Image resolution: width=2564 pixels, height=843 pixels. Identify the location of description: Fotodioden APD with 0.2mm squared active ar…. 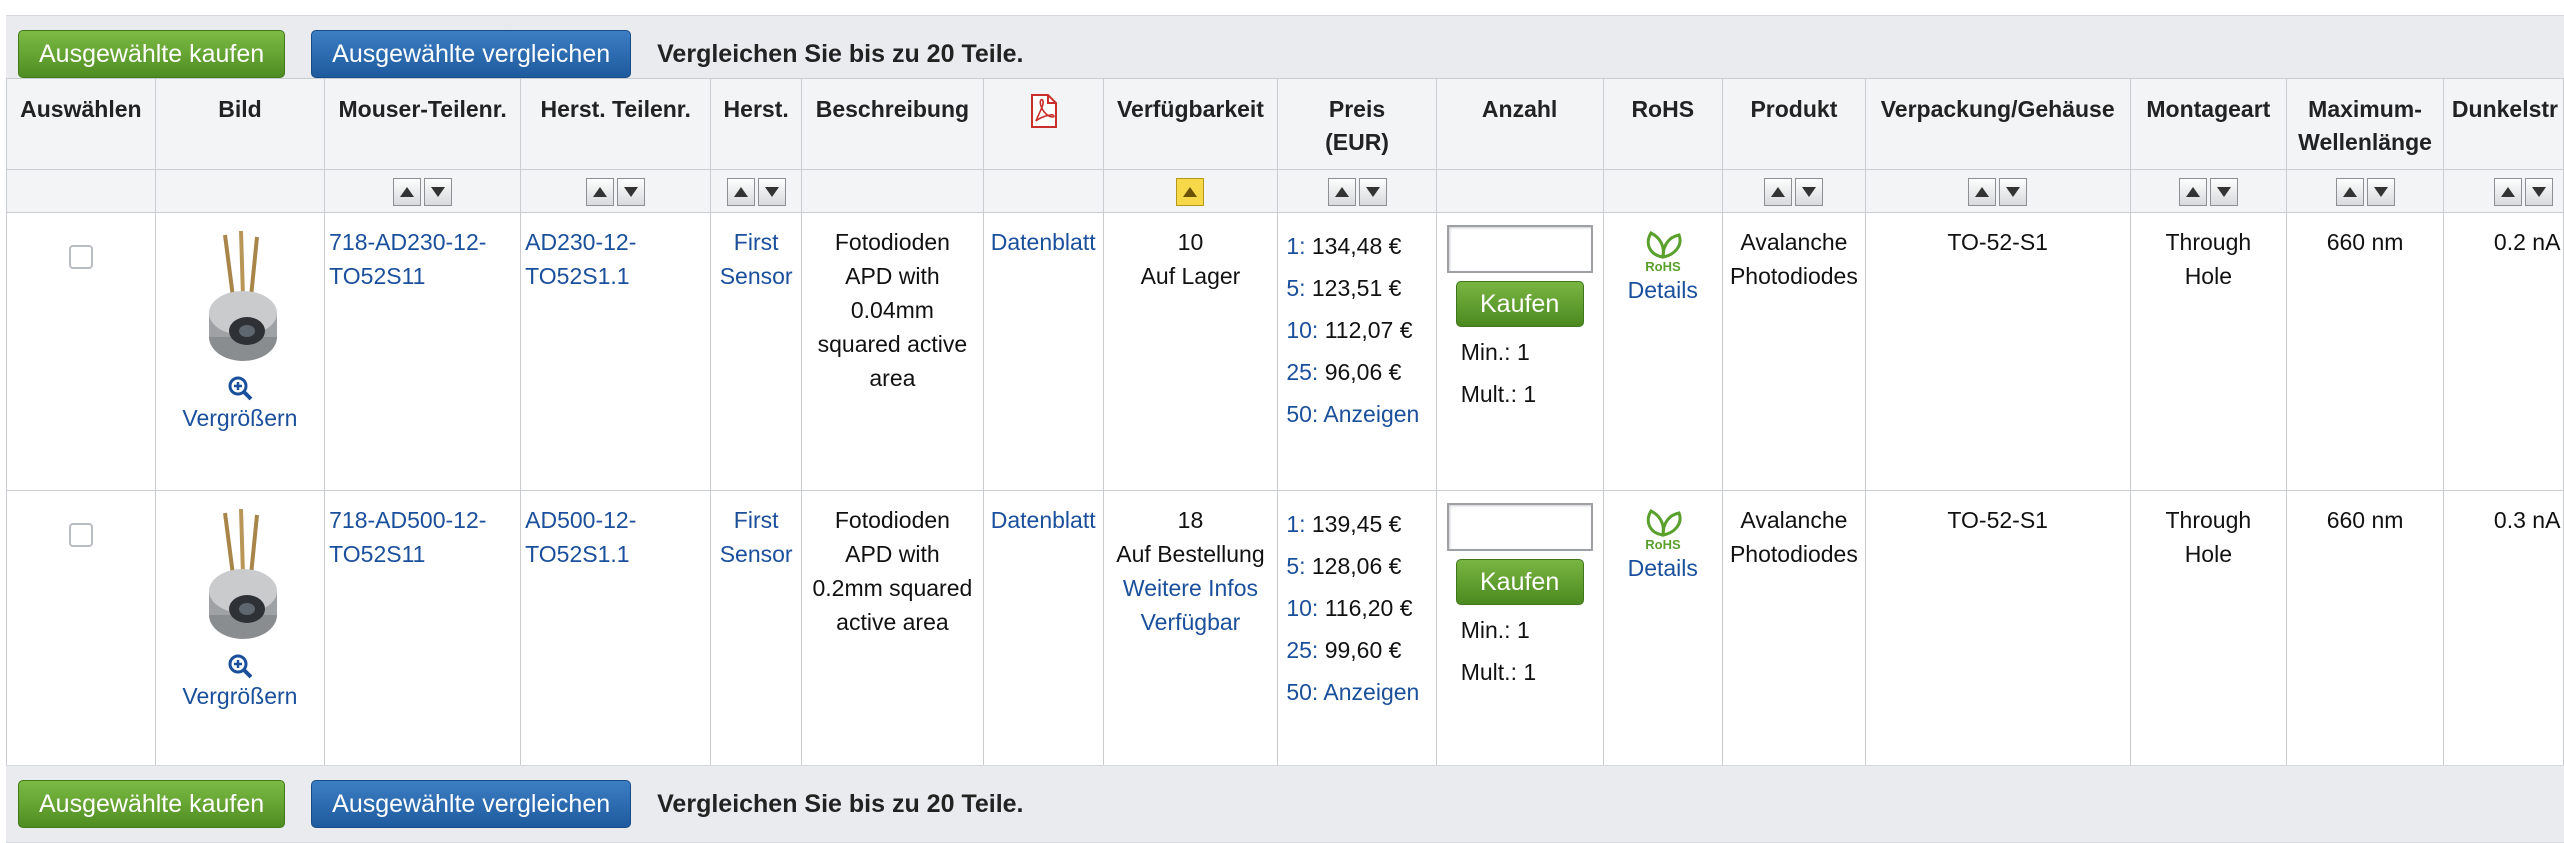
(892, 629).